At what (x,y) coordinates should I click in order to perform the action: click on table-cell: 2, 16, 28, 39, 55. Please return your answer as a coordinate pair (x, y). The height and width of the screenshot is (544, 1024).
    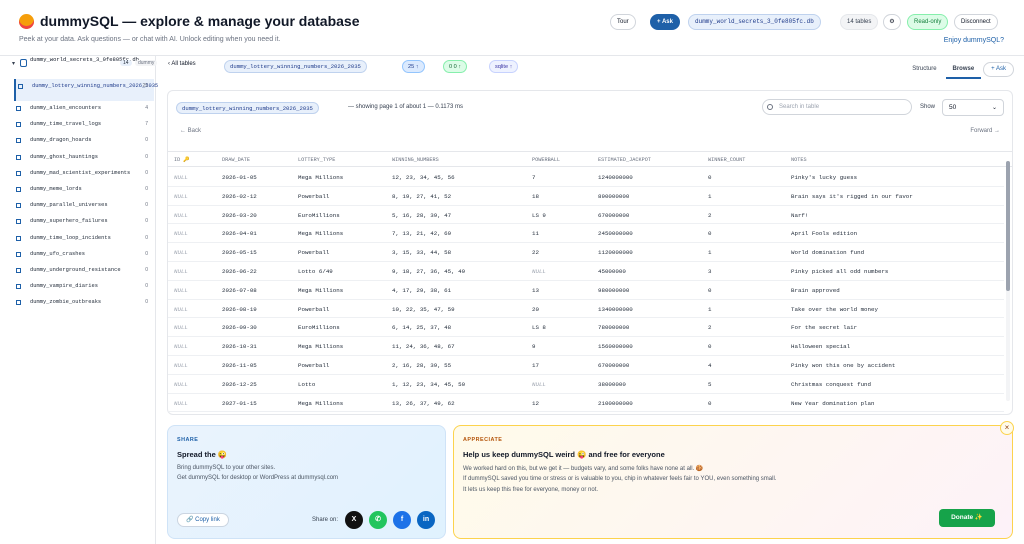
    Looking at the image, I should click on (421, 365).